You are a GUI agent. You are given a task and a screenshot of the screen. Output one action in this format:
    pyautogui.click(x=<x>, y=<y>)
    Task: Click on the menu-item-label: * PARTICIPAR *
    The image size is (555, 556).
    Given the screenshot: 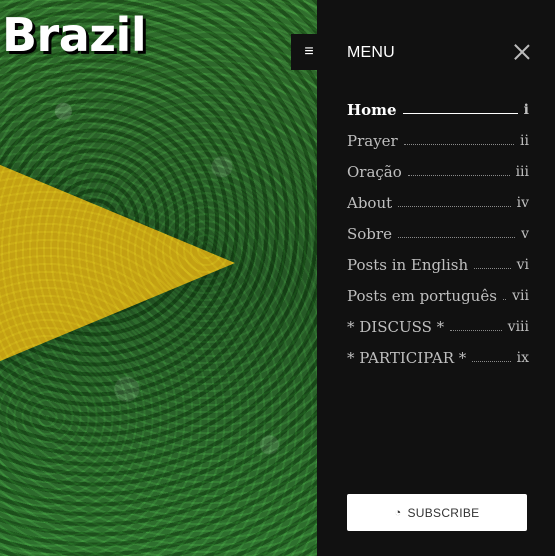 What is the action you would take?
    pyautogui.click(x=407, y=357)
    